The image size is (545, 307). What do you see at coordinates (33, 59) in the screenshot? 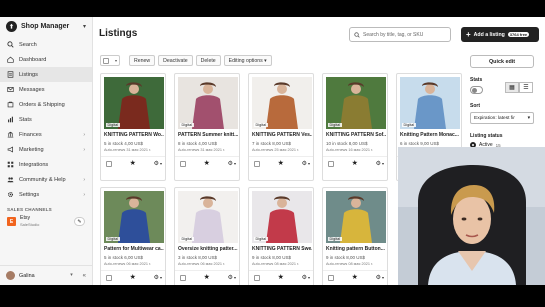
I see `sidebar-item-label: Dashboard` at bounding box center [33, 59].